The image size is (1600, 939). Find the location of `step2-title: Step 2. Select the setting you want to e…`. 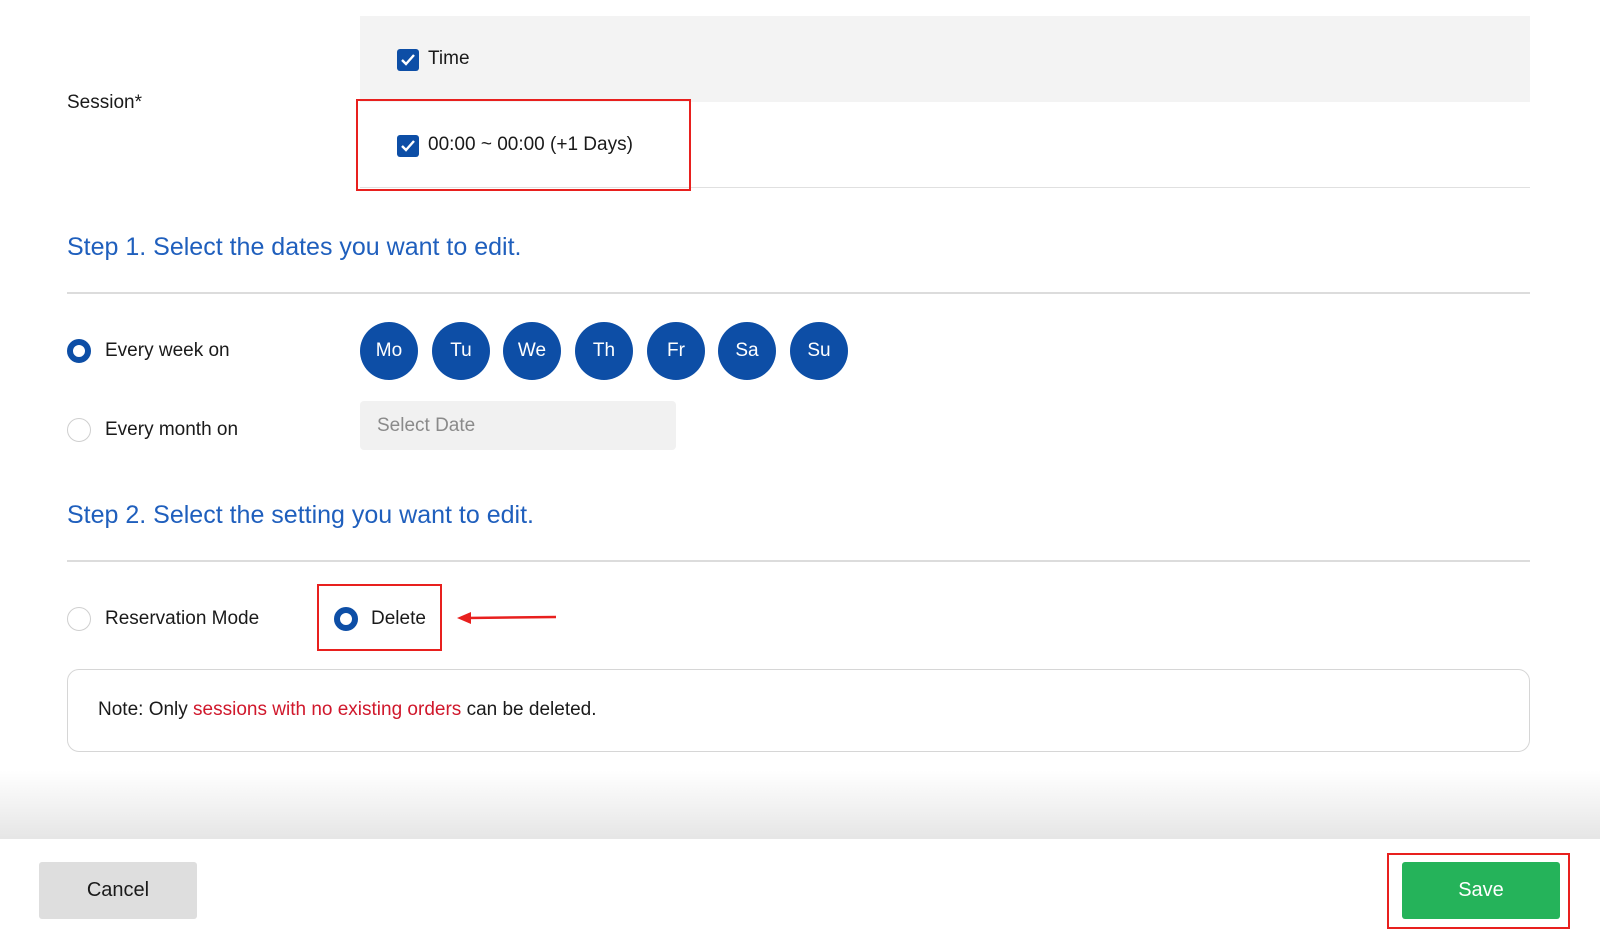

step2-title: Step 2. Select the setting you want to e… is located at coordinates (300, 515).